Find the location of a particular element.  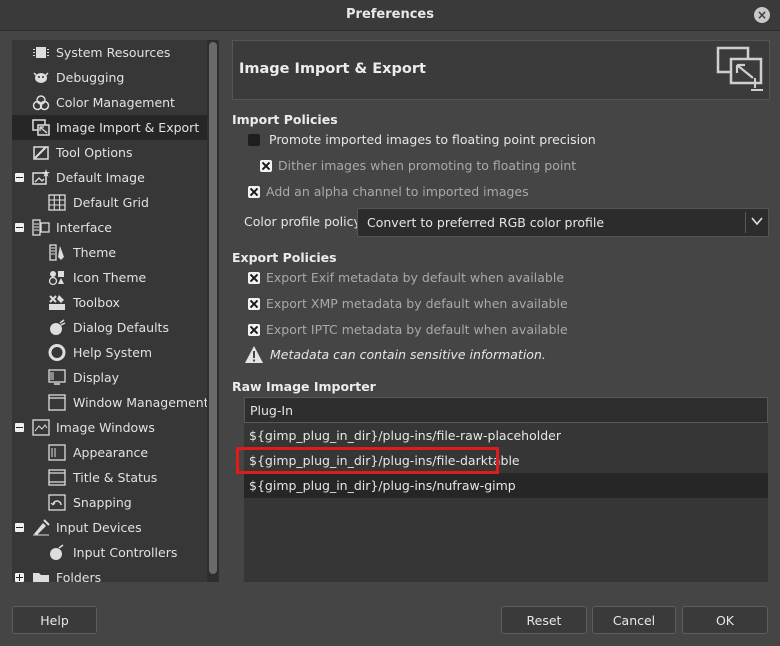

sidebar-item-title-status: Title & Status is located at coordinates (109, 477).